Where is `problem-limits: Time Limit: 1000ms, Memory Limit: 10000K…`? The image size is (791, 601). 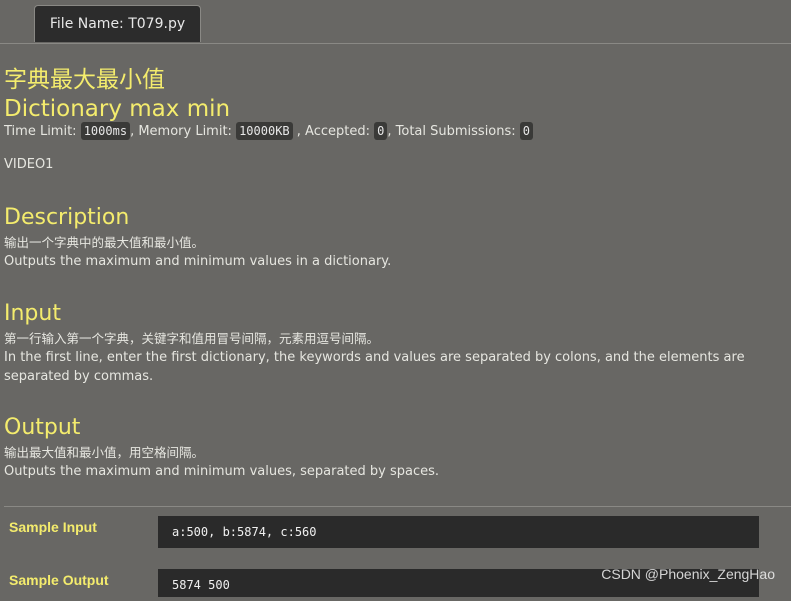 problem-limits: Time Limit: 1000ms, Memory Limit: 10000K… is located at coordinates (269, 132).